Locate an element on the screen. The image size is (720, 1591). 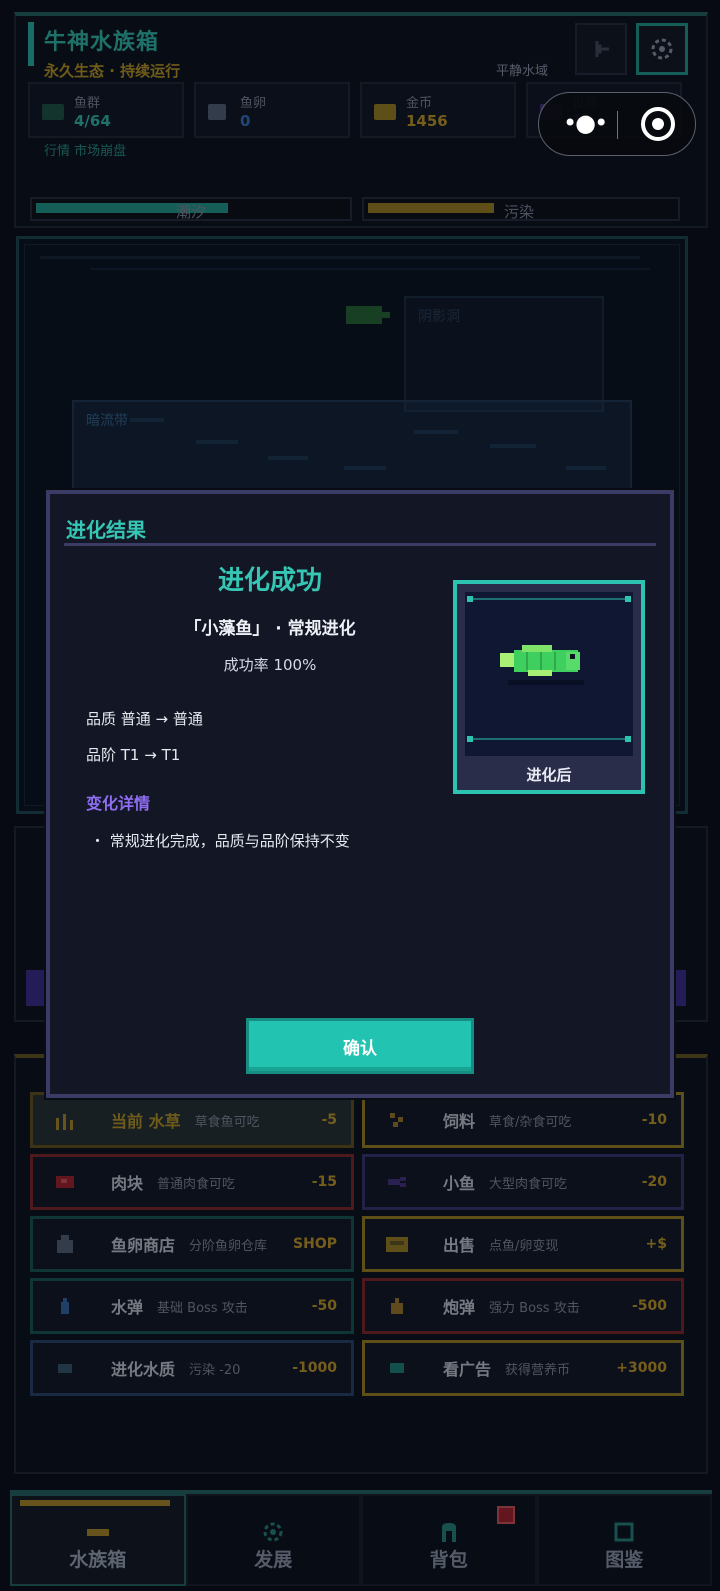
result-title: 进化成功 is located at coordinates (269, 581).